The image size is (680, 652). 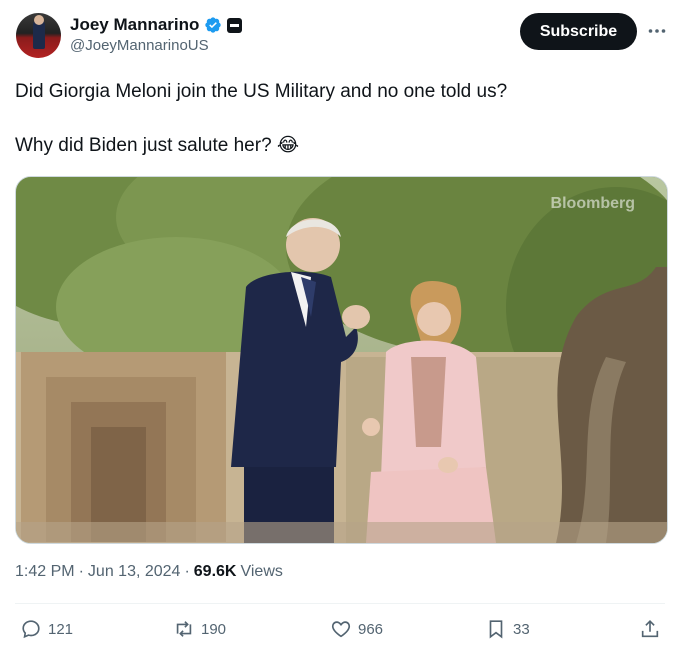 I want to click on verified-badge-icon, so click(x=213, y=25).